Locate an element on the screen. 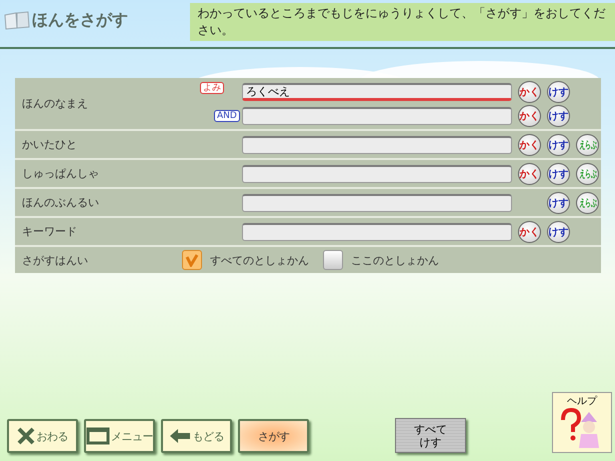 This screenshot has height=461, width=615. field-label: ほんのなまえ is located at coordinates (55, 103).